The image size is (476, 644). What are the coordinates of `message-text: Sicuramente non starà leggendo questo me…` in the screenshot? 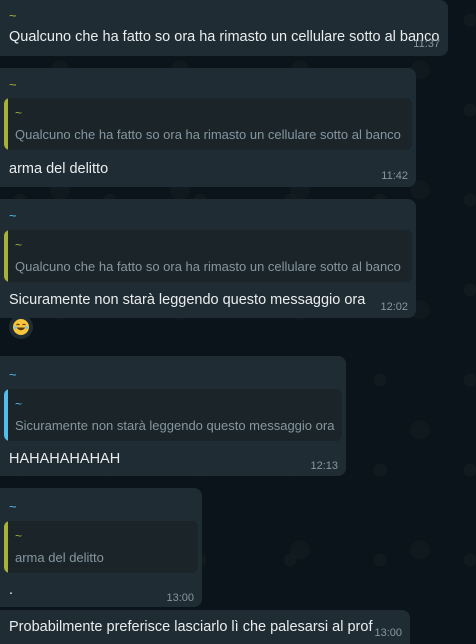 It's located at (187, 300).